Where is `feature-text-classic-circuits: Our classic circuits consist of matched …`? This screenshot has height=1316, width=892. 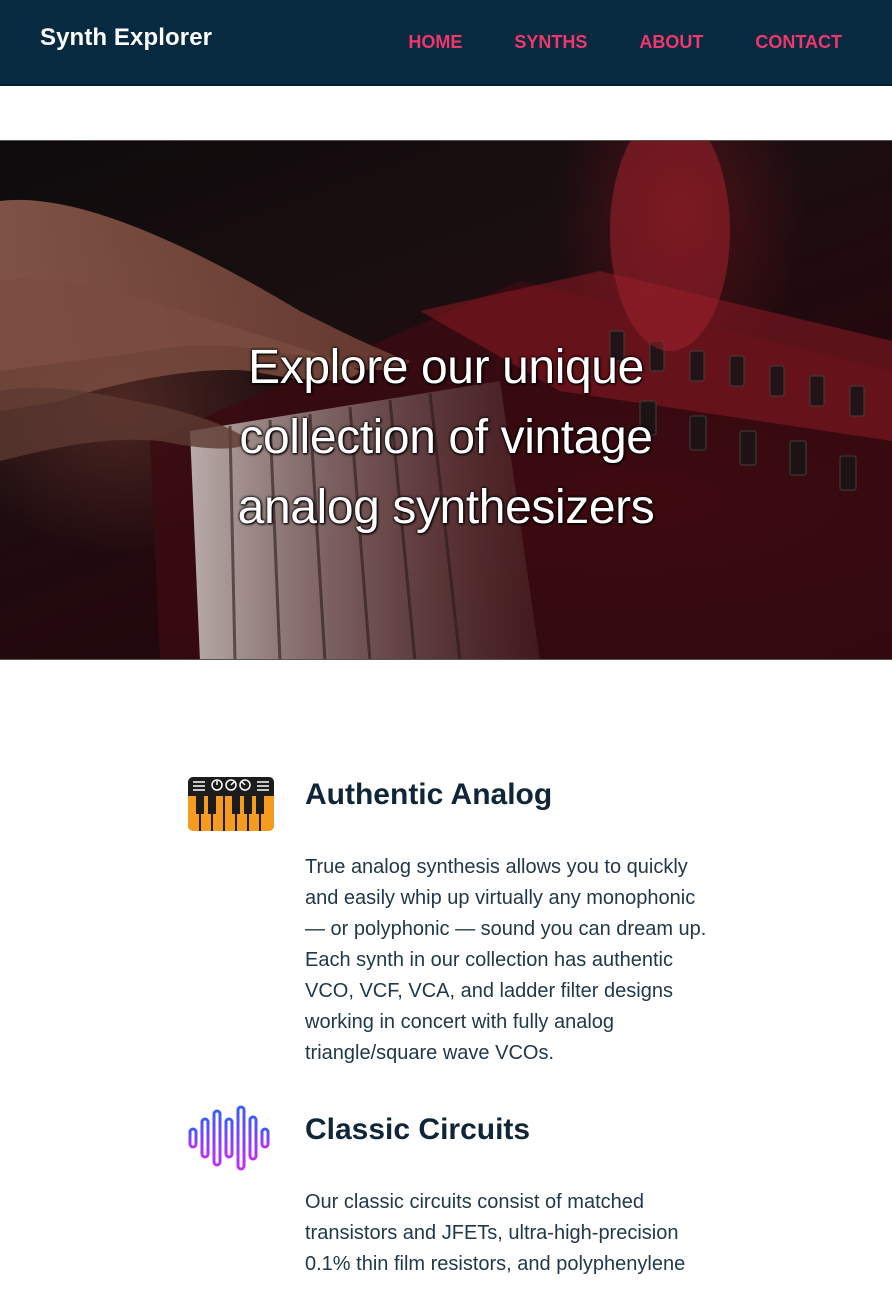 feature-text-classic-circuits: Our classic circuits consist of matched … is located at coordinates (495, 1233).